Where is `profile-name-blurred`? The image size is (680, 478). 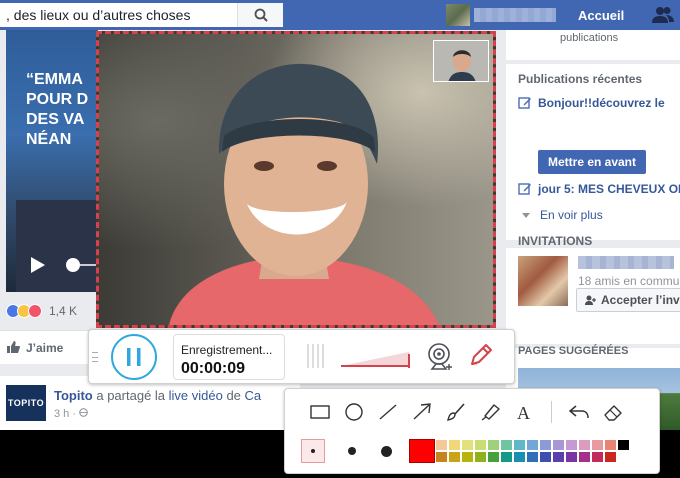
profile-name-blurred is located at coordinates (515, 15).